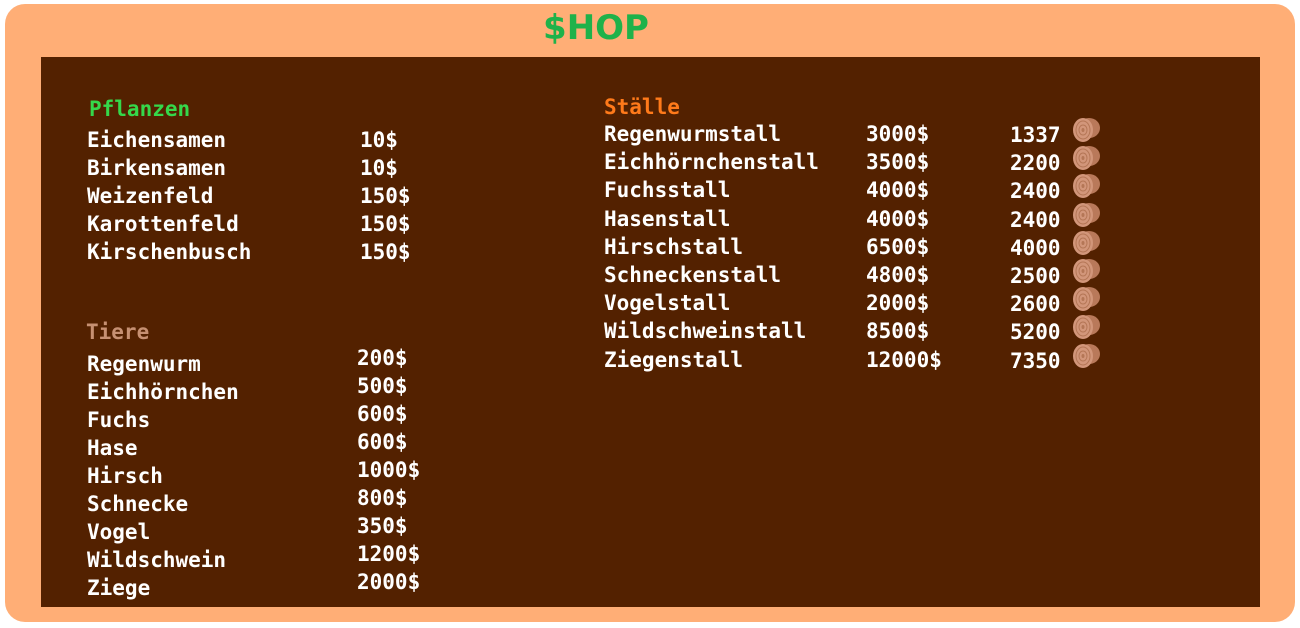 The width and height of the screenshot is (1300, 628). What do you see at coordinates (150, 196) in the screenshot?
I see `pflanzen-item-name: Weizenfeld` at bounding box center [150, 196].